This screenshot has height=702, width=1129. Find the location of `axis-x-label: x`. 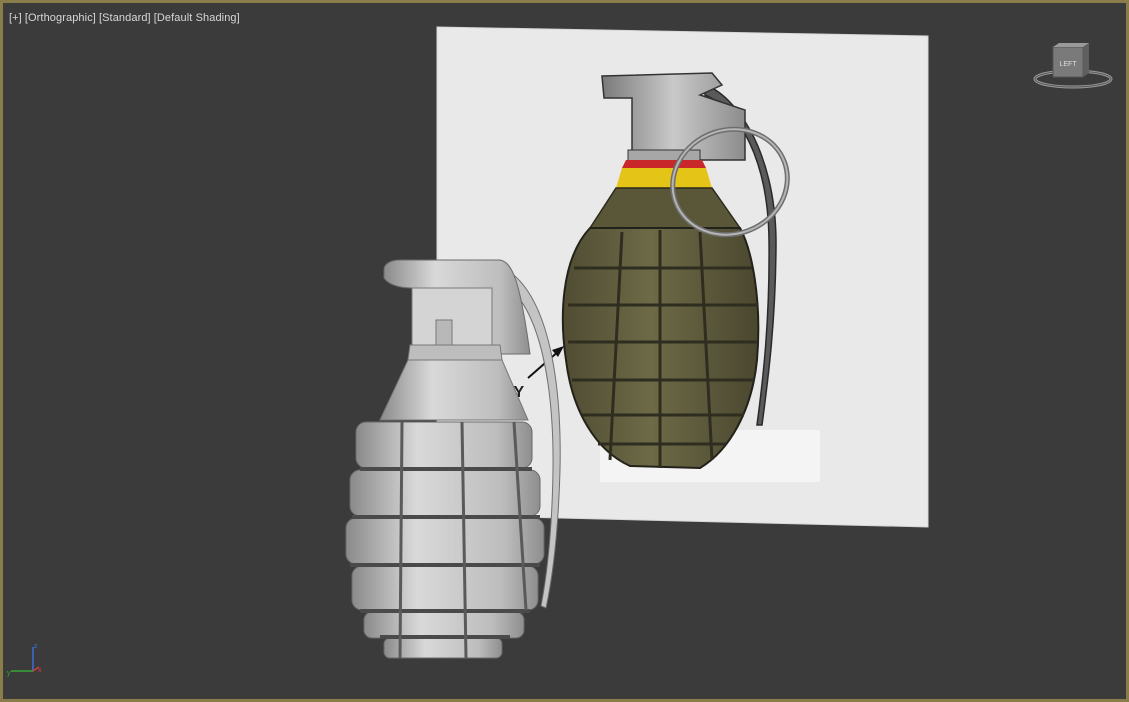

axis-x-label: x is located at coordinates (40, 670).